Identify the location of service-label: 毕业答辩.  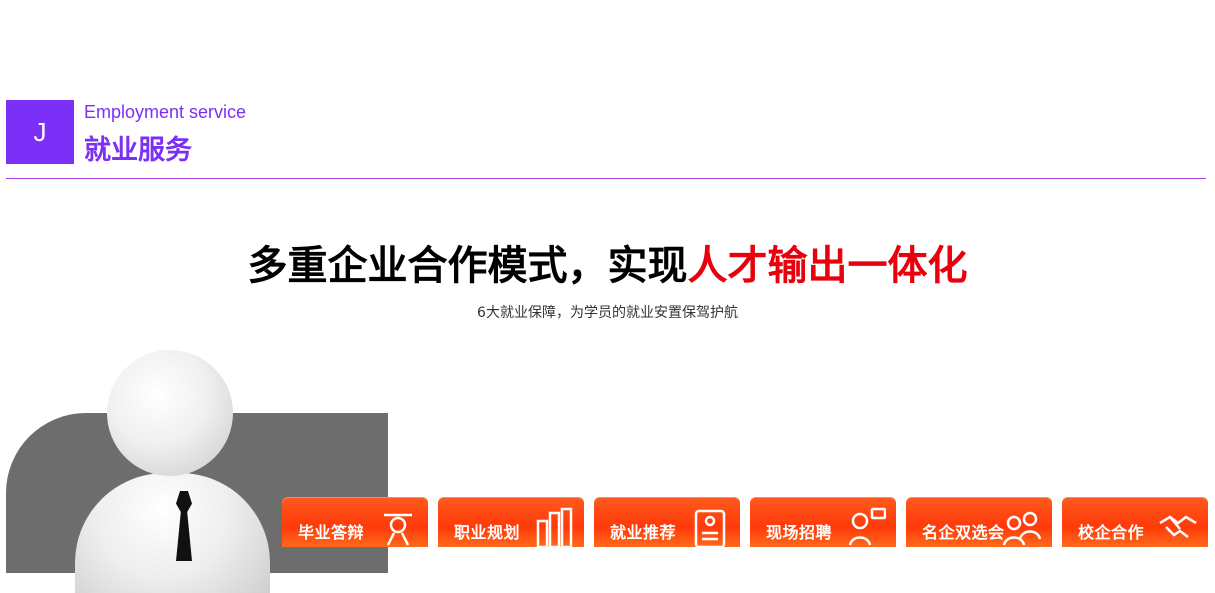
(331, 532).